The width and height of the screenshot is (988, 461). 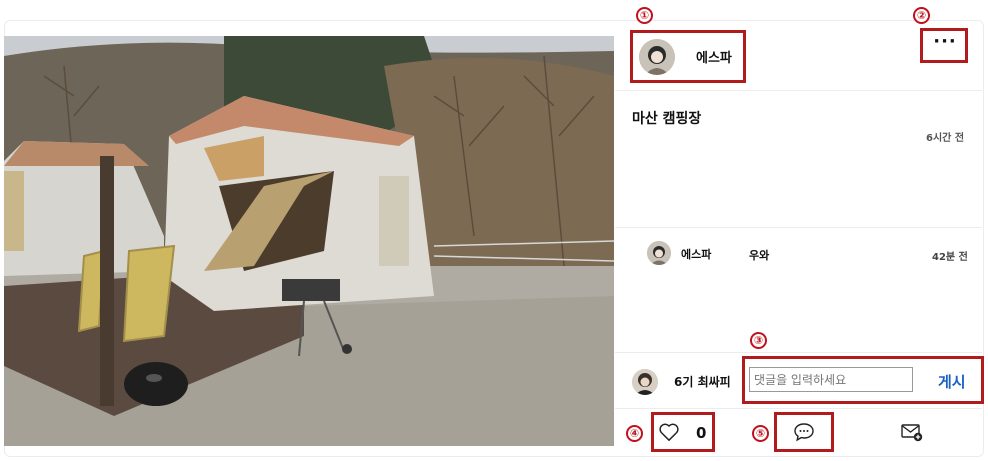 What do you see at coordinates (798, 90) in the screenshot?
I see `header-divider` at bounding box center [798, 90].